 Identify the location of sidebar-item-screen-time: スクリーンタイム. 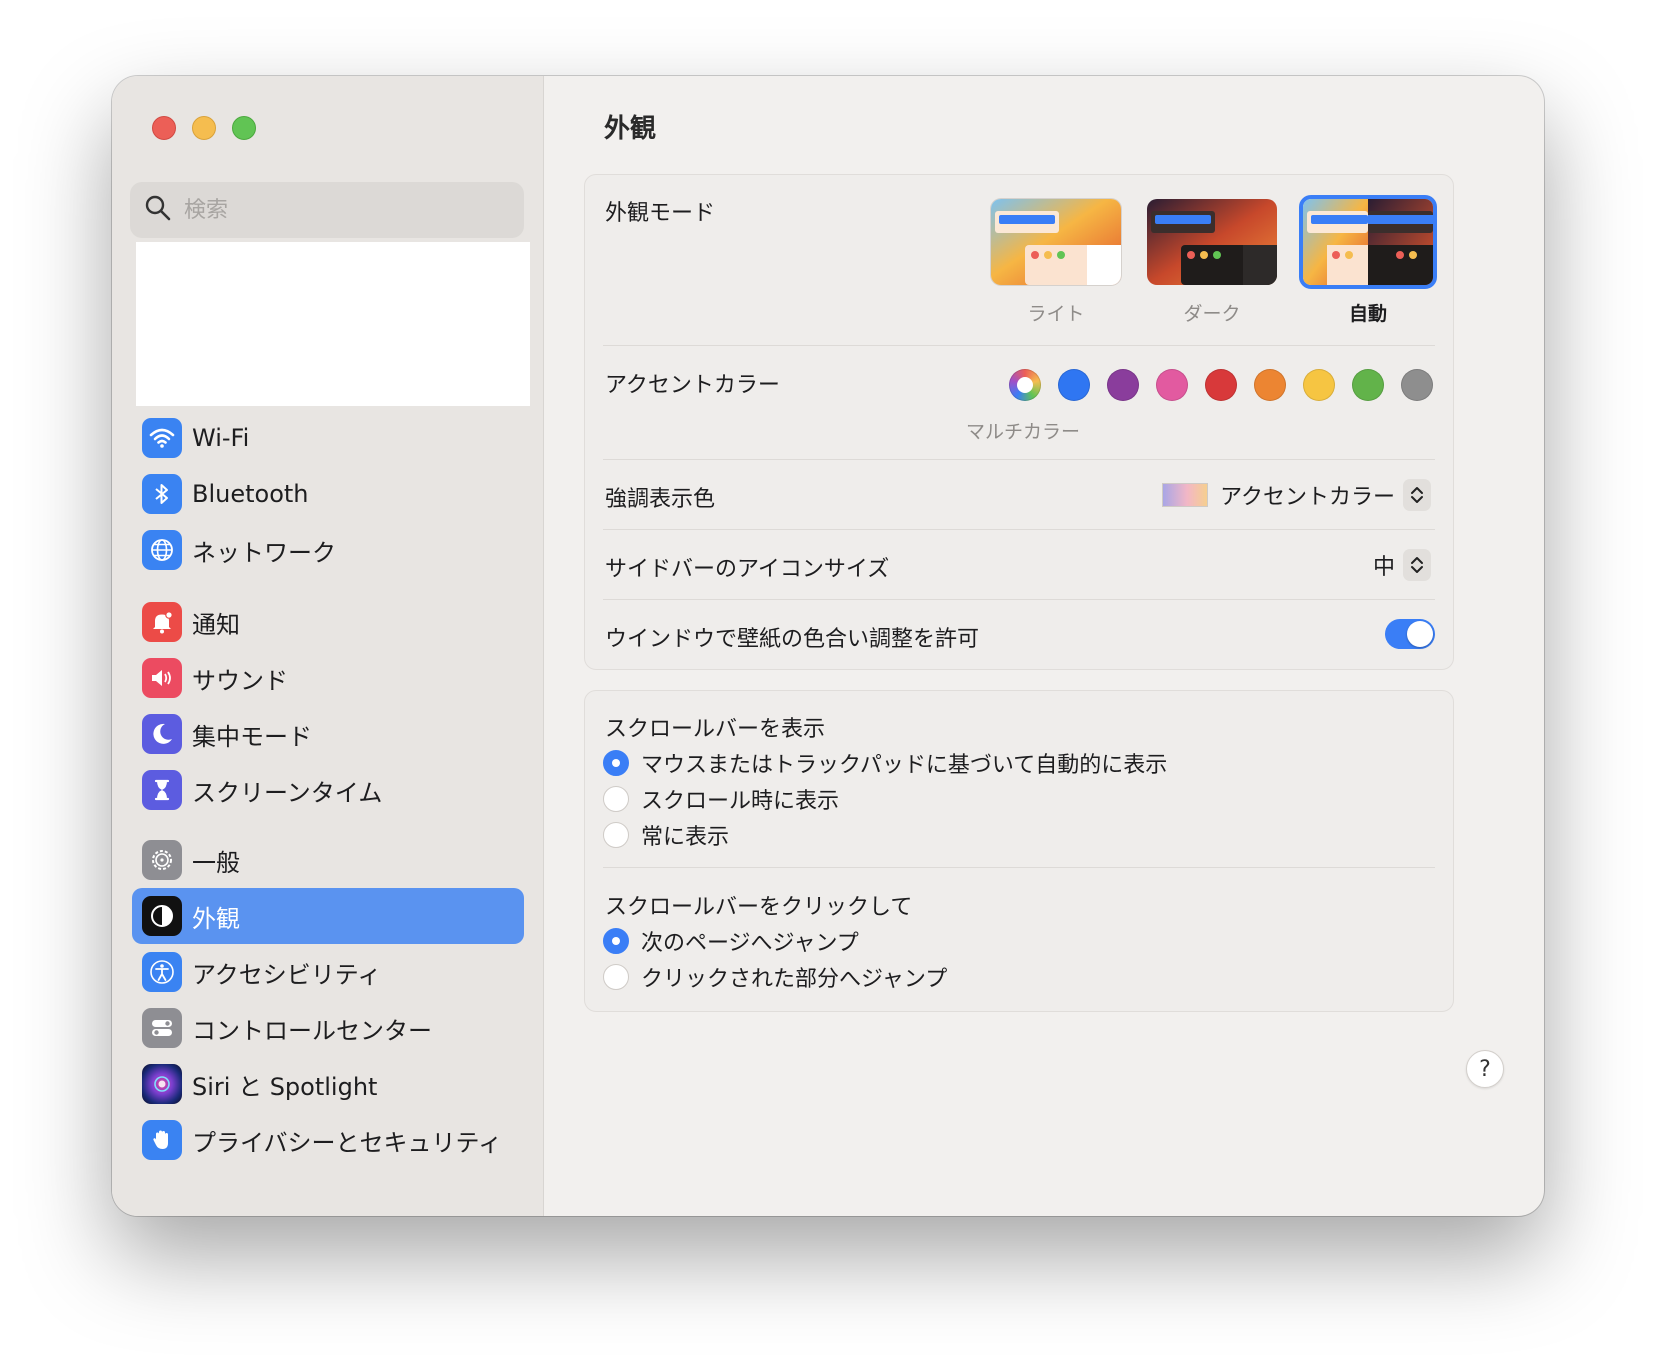
(328, 790).